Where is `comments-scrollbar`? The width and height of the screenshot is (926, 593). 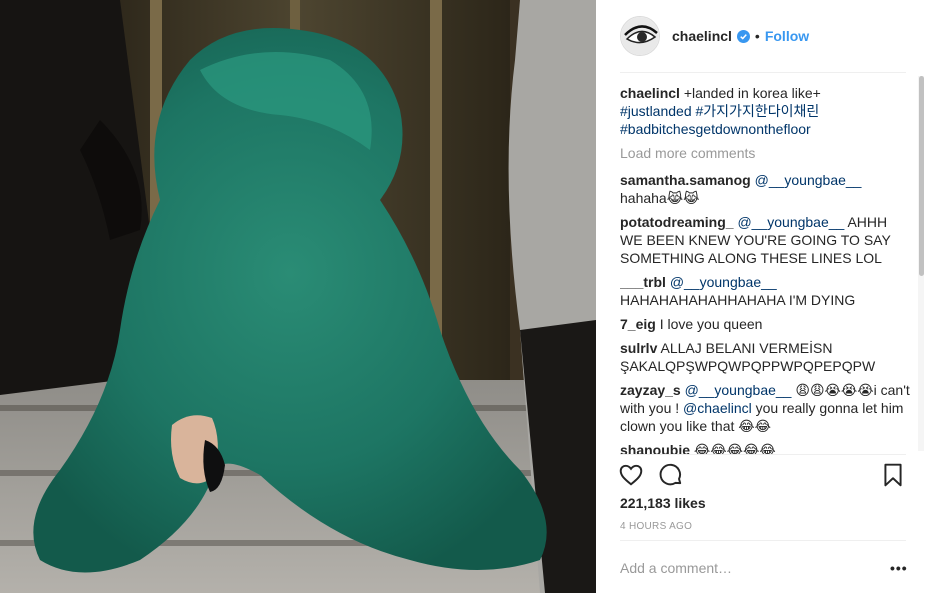
comments-scrollbar is located at coordinates (921, 263).